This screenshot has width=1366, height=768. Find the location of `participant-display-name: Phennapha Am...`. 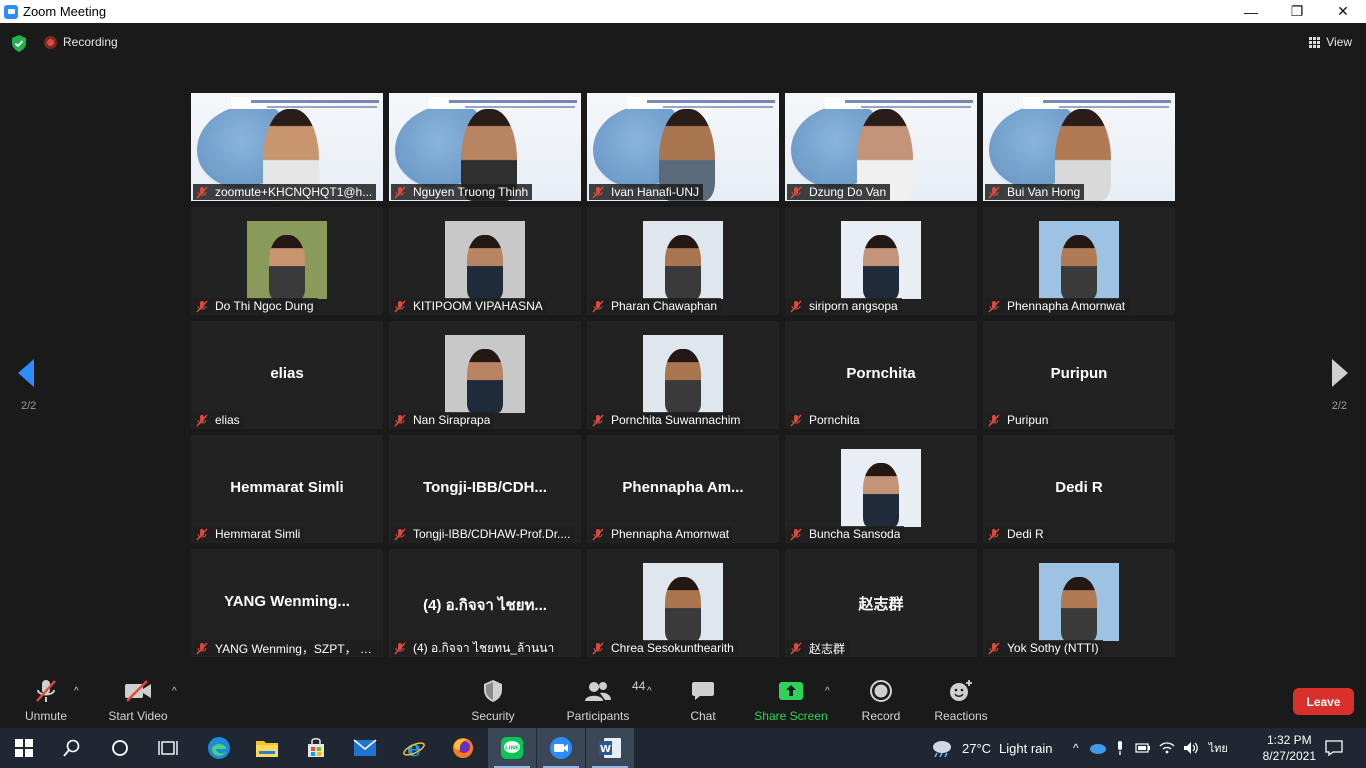

participant-display-name: Phennapha Am... is located at coordinates (683, 487).